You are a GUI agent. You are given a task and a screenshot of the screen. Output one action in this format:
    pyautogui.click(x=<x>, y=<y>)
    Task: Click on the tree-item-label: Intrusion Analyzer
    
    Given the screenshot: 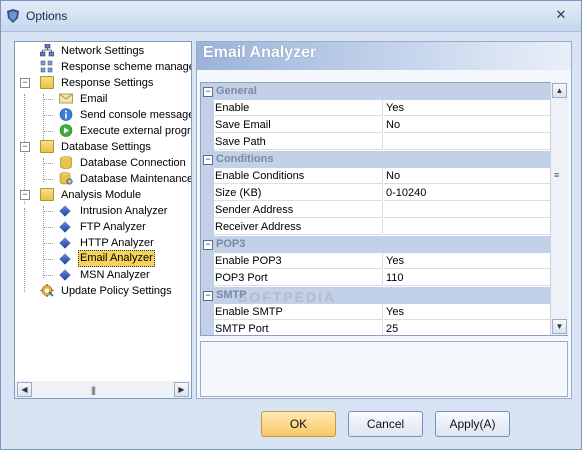 What is the action you would take?
    pyautogui.click(x=124, y=211)
    